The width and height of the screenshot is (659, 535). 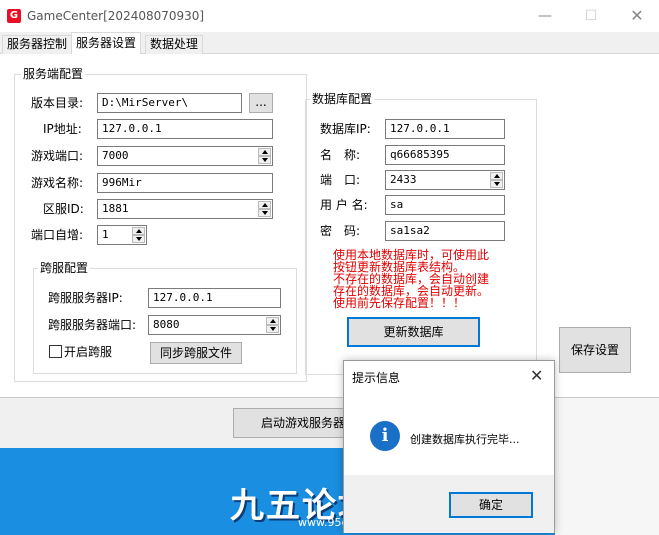 I want to click on db-port-spin, so click(x=496, y=180).